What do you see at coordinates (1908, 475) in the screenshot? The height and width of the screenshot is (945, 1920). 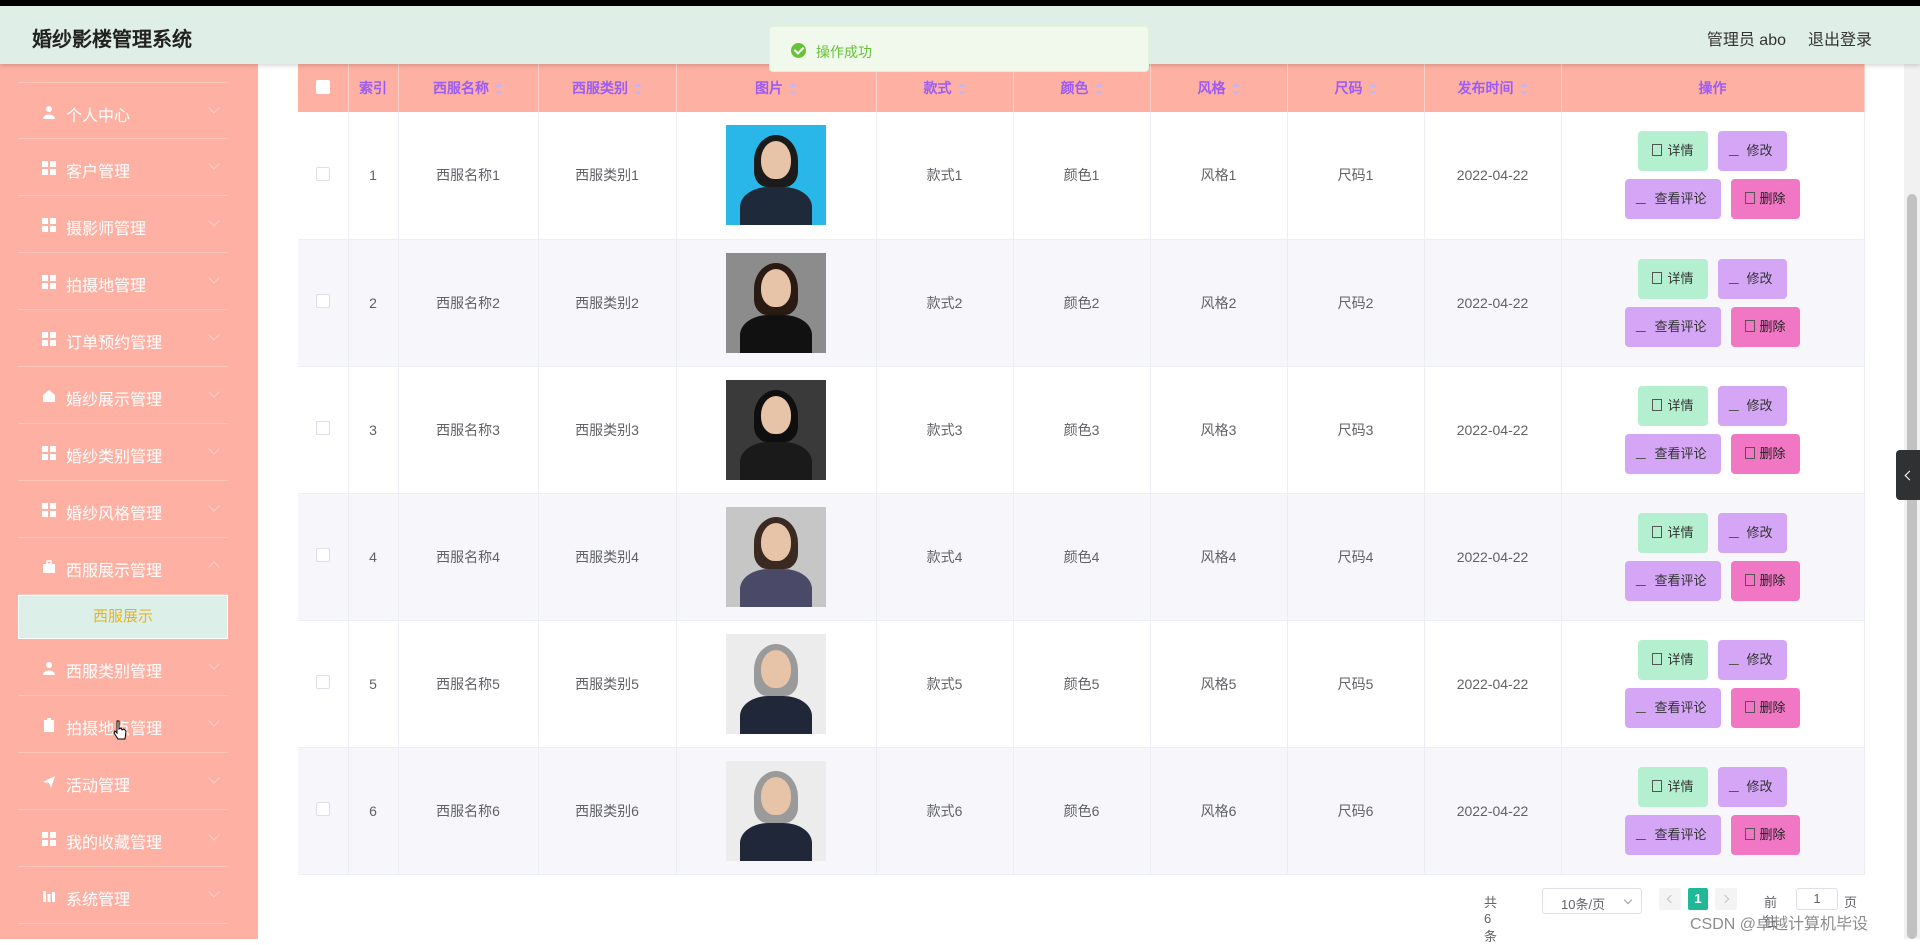 I see `collapse-side-tab` at bounding box center [1908, 475].